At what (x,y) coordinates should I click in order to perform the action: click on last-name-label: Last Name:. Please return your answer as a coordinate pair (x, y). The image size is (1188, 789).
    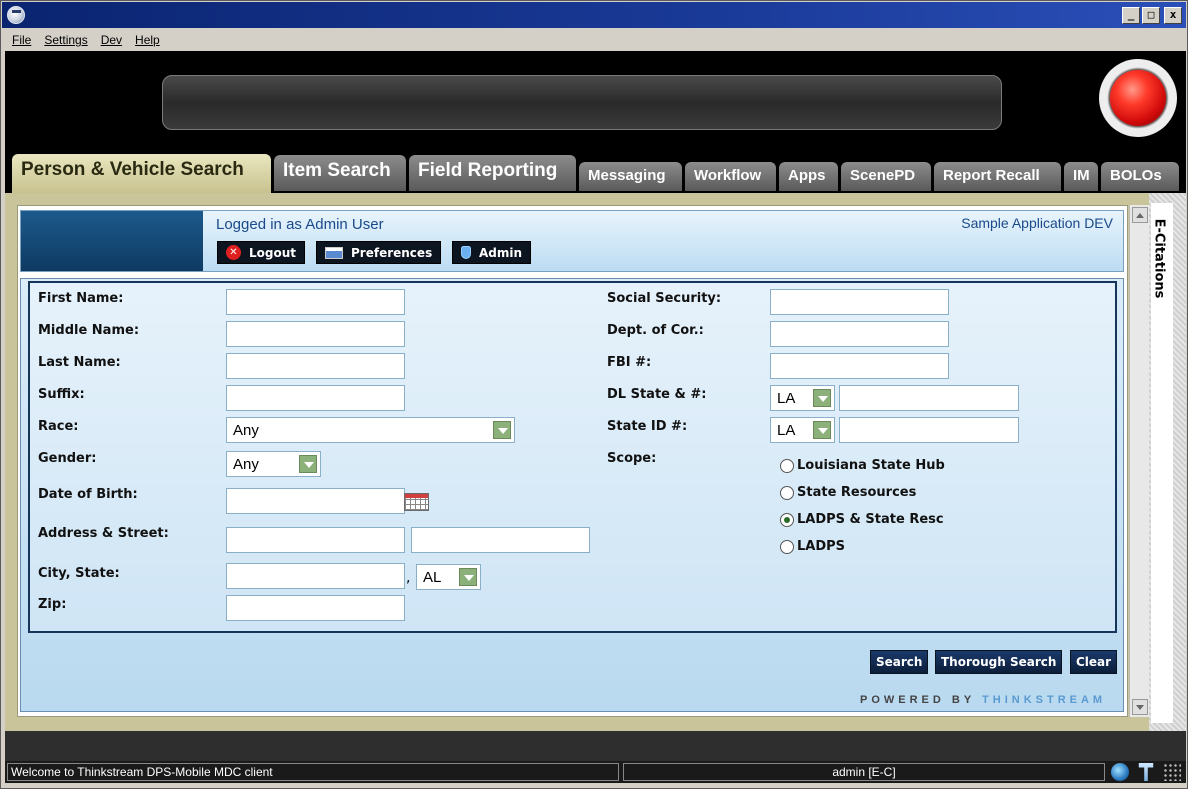
    Looking at the image, I should click on (79, 362).